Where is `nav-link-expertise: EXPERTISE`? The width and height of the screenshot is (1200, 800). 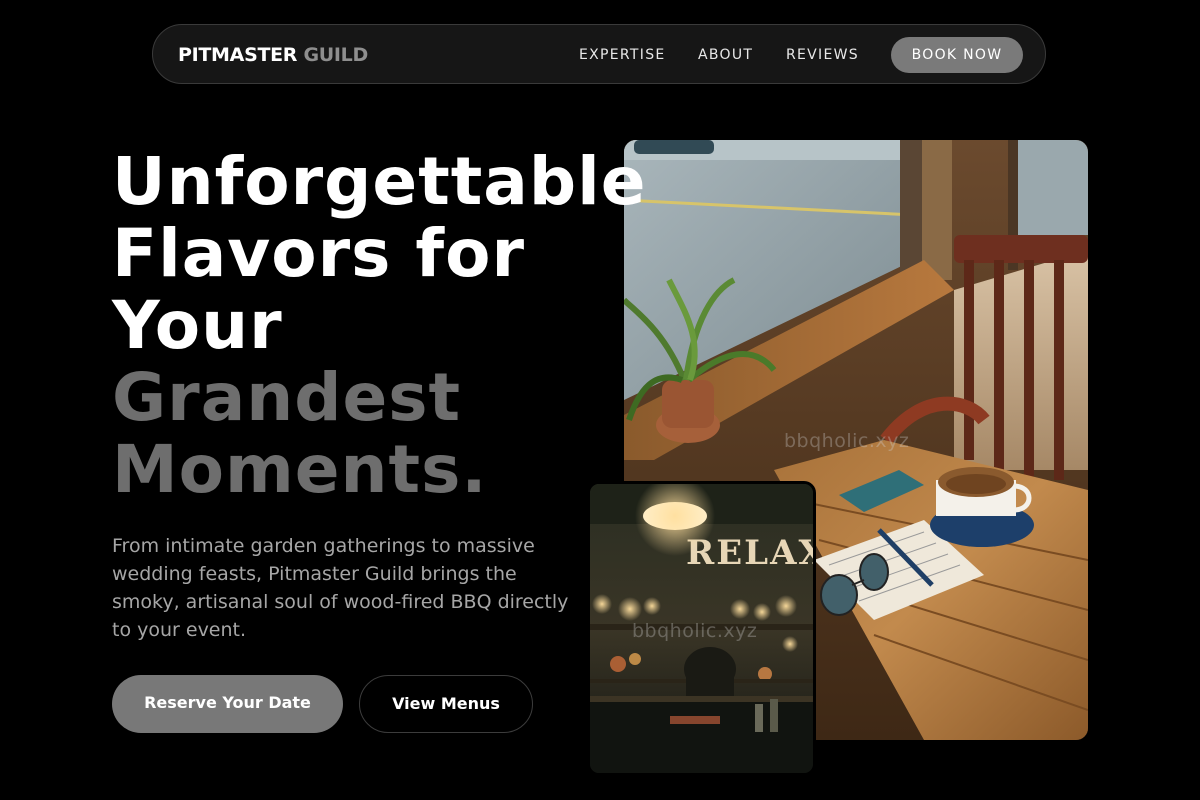 nav-link-expertise: EXPERTISE is located at coordinates (622, 55).